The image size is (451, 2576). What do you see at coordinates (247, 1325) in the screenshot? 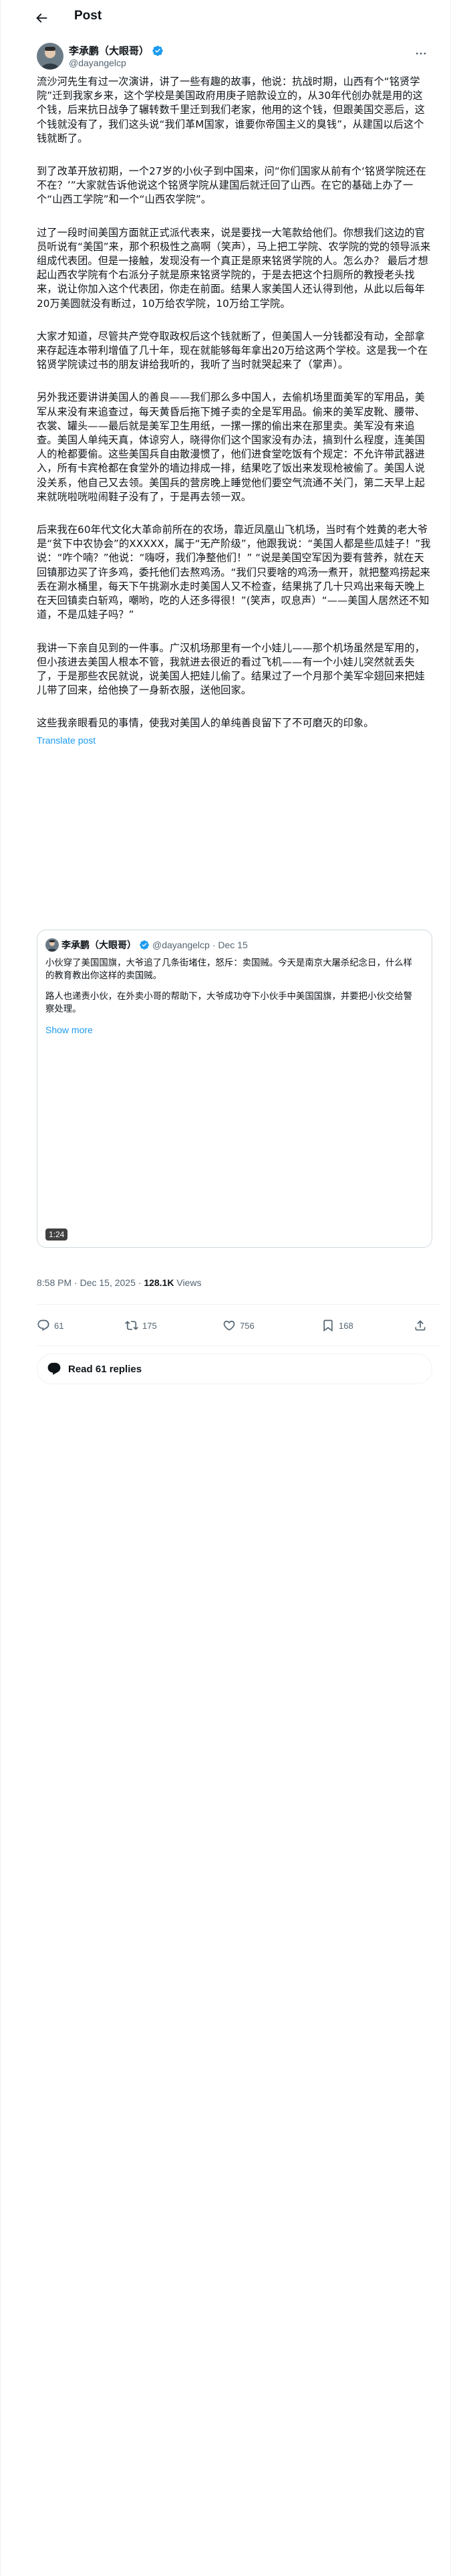
I see `like-count: 756` at bounding box center [247, 1325].